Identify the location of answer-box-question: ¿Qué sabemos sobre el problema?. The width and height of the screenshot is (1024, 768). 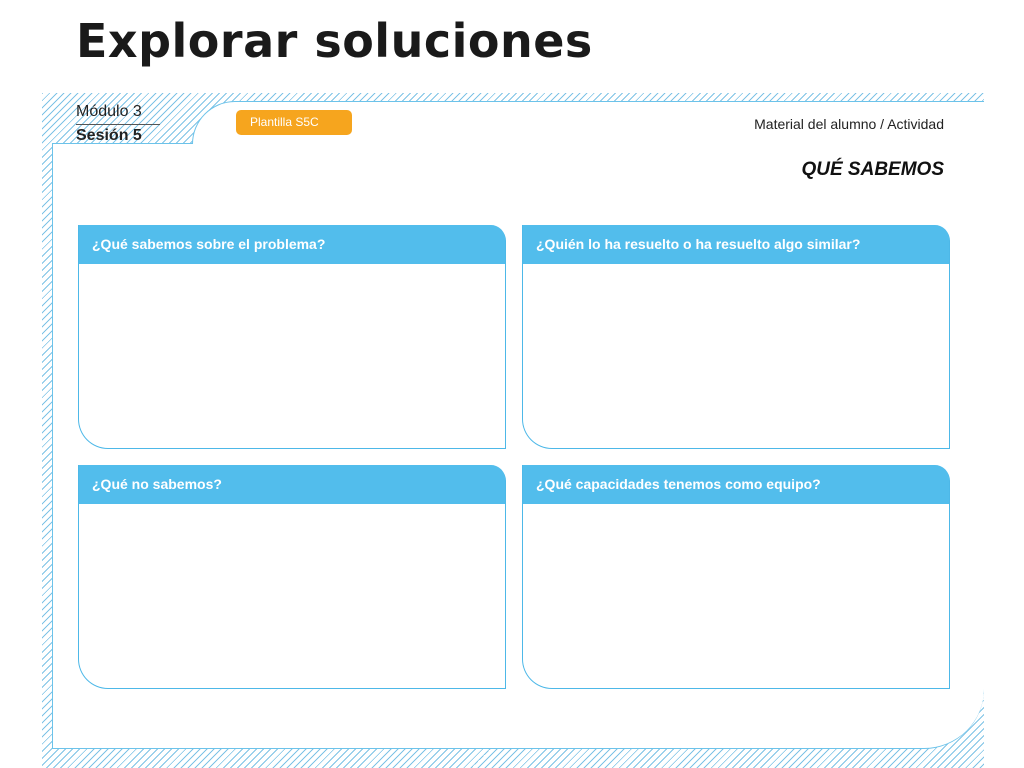
(292, 244).